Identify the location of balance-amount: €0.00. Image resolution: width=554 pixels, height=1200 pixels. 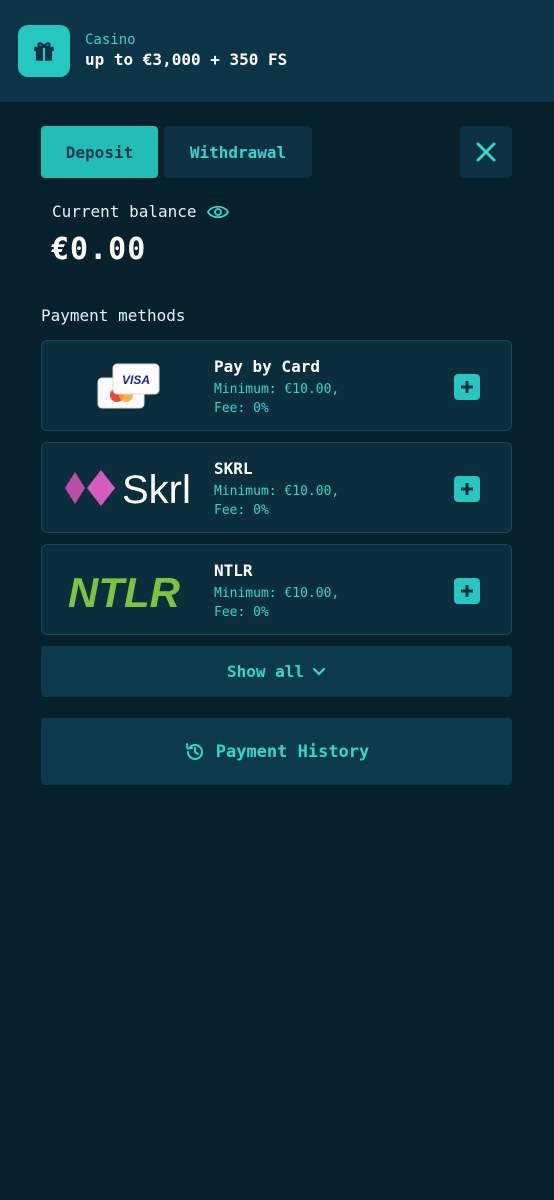
(99, 249).